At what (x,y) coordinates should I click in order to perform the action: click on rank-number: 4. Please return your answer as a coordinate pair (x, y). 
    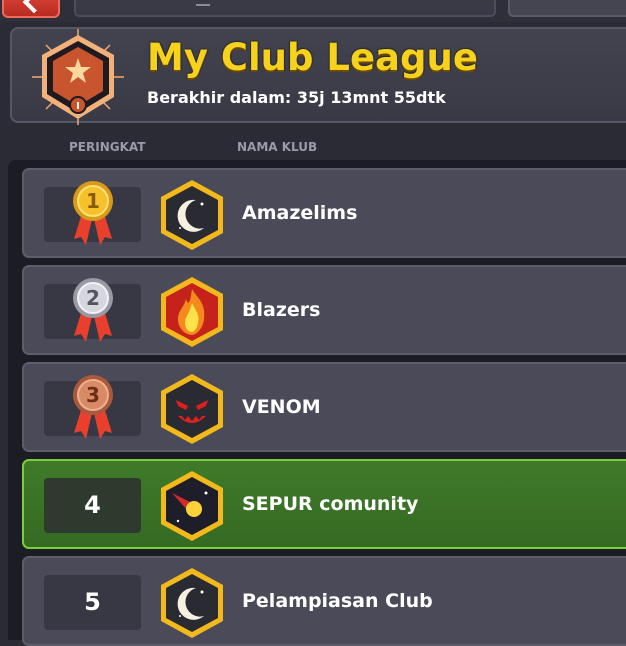
    Looking at the image, I should click on (92, 505).